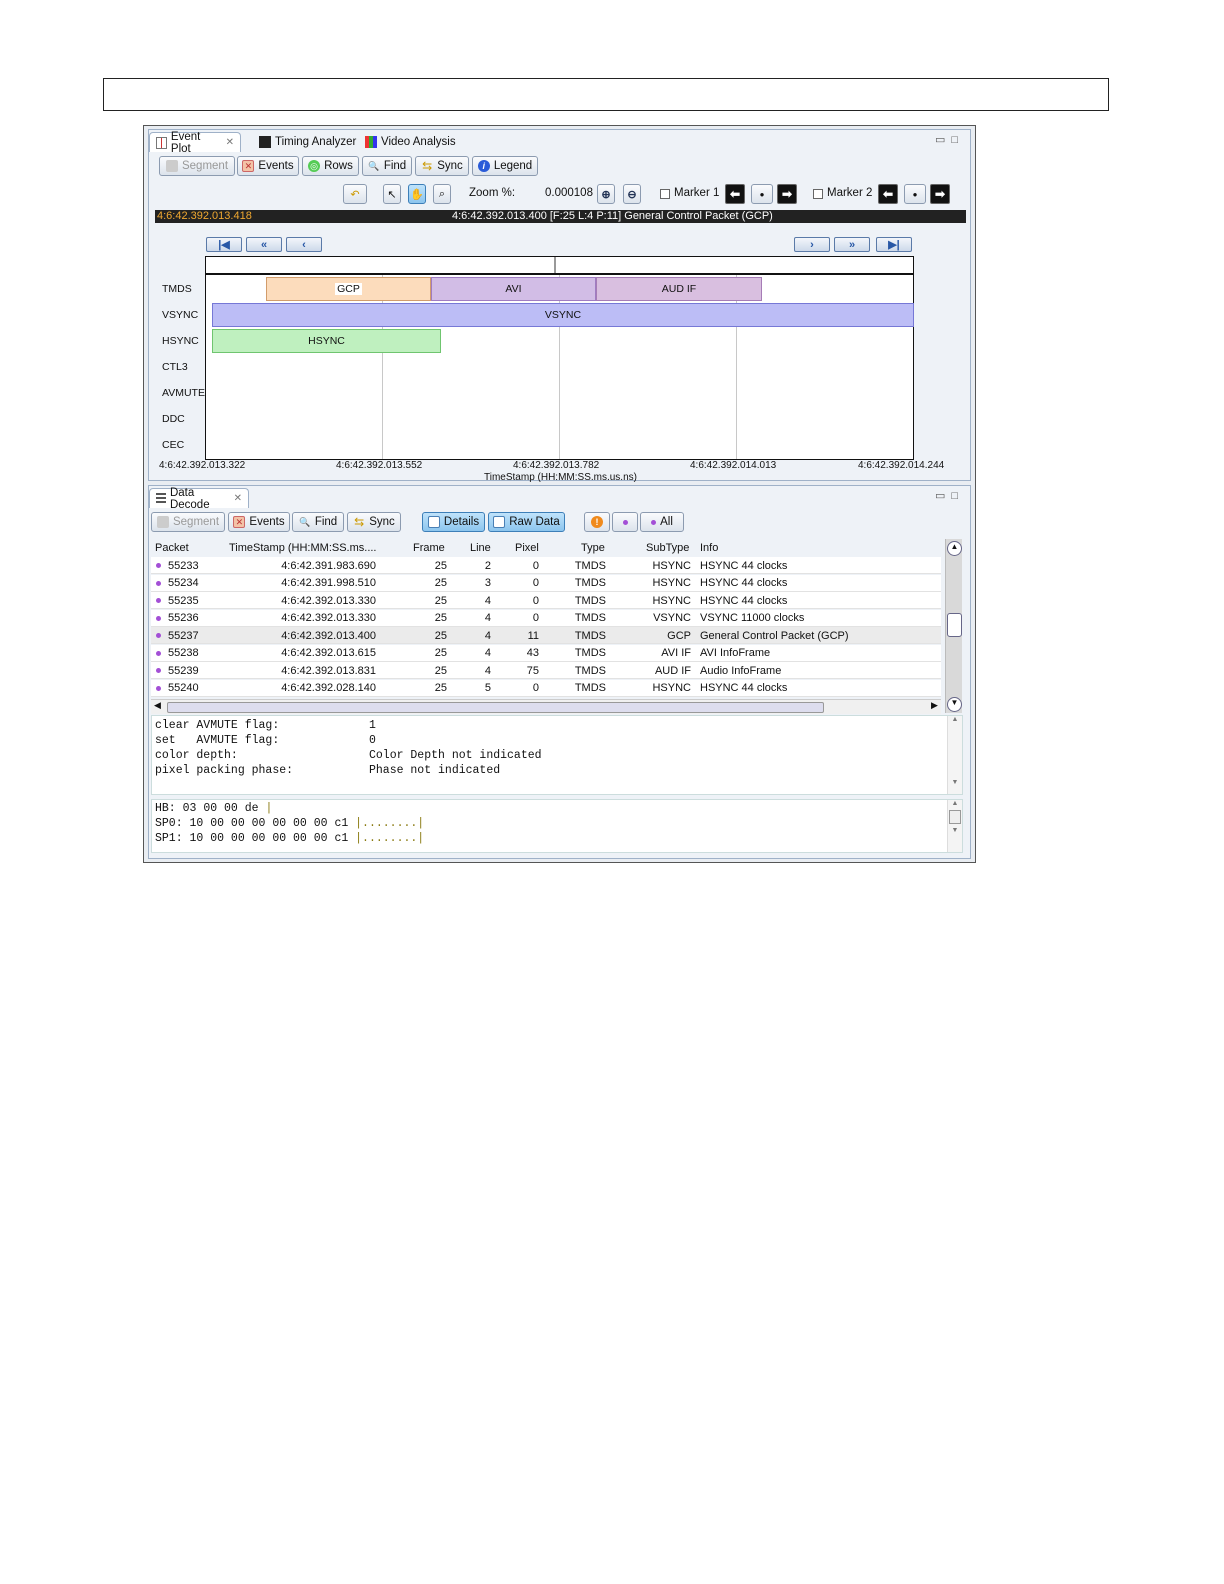 The width and height of the screenshot is (1224, 1584). I want to click on details-toggle-button: Details, so click(453, 522).